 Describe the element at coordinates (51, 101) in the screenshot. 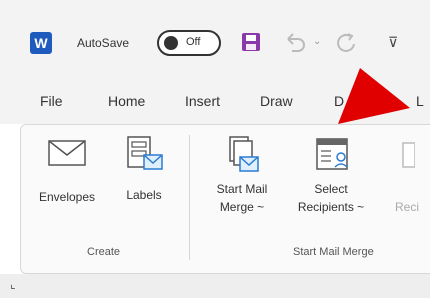

I see `tab-file: File` at that location.